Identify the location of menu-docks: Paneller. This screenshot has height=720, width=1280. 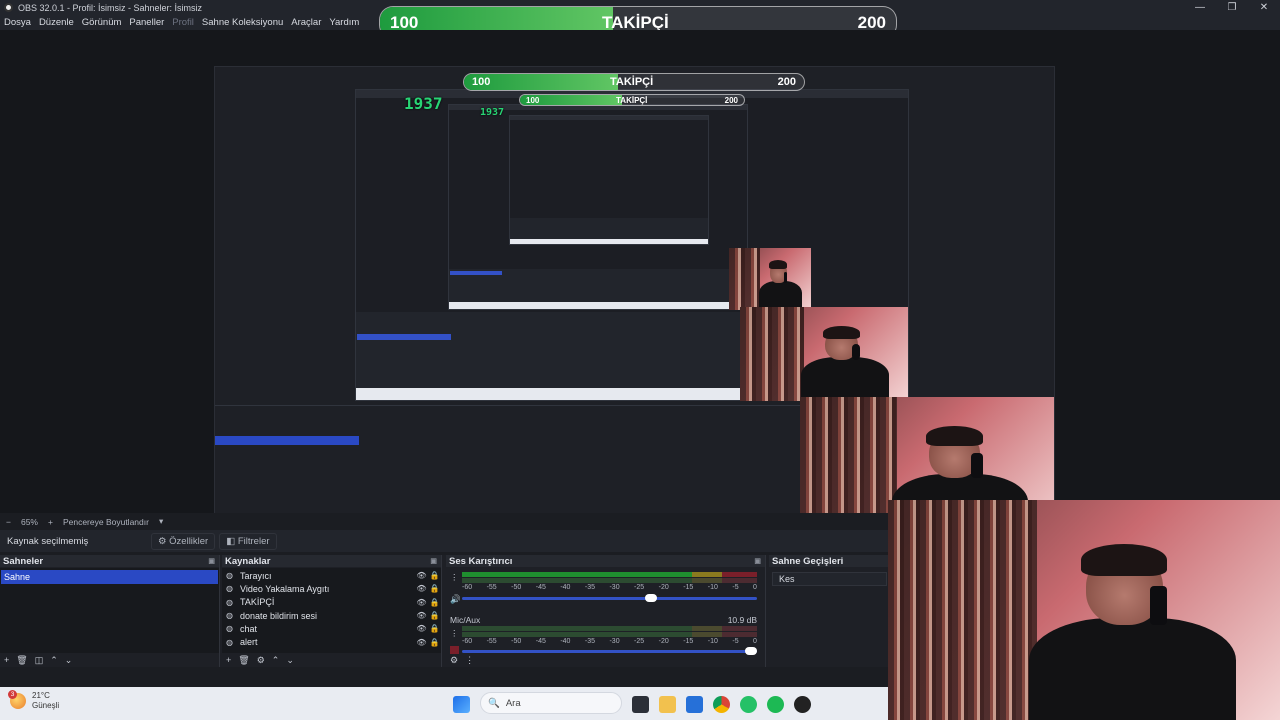
(146, 22).